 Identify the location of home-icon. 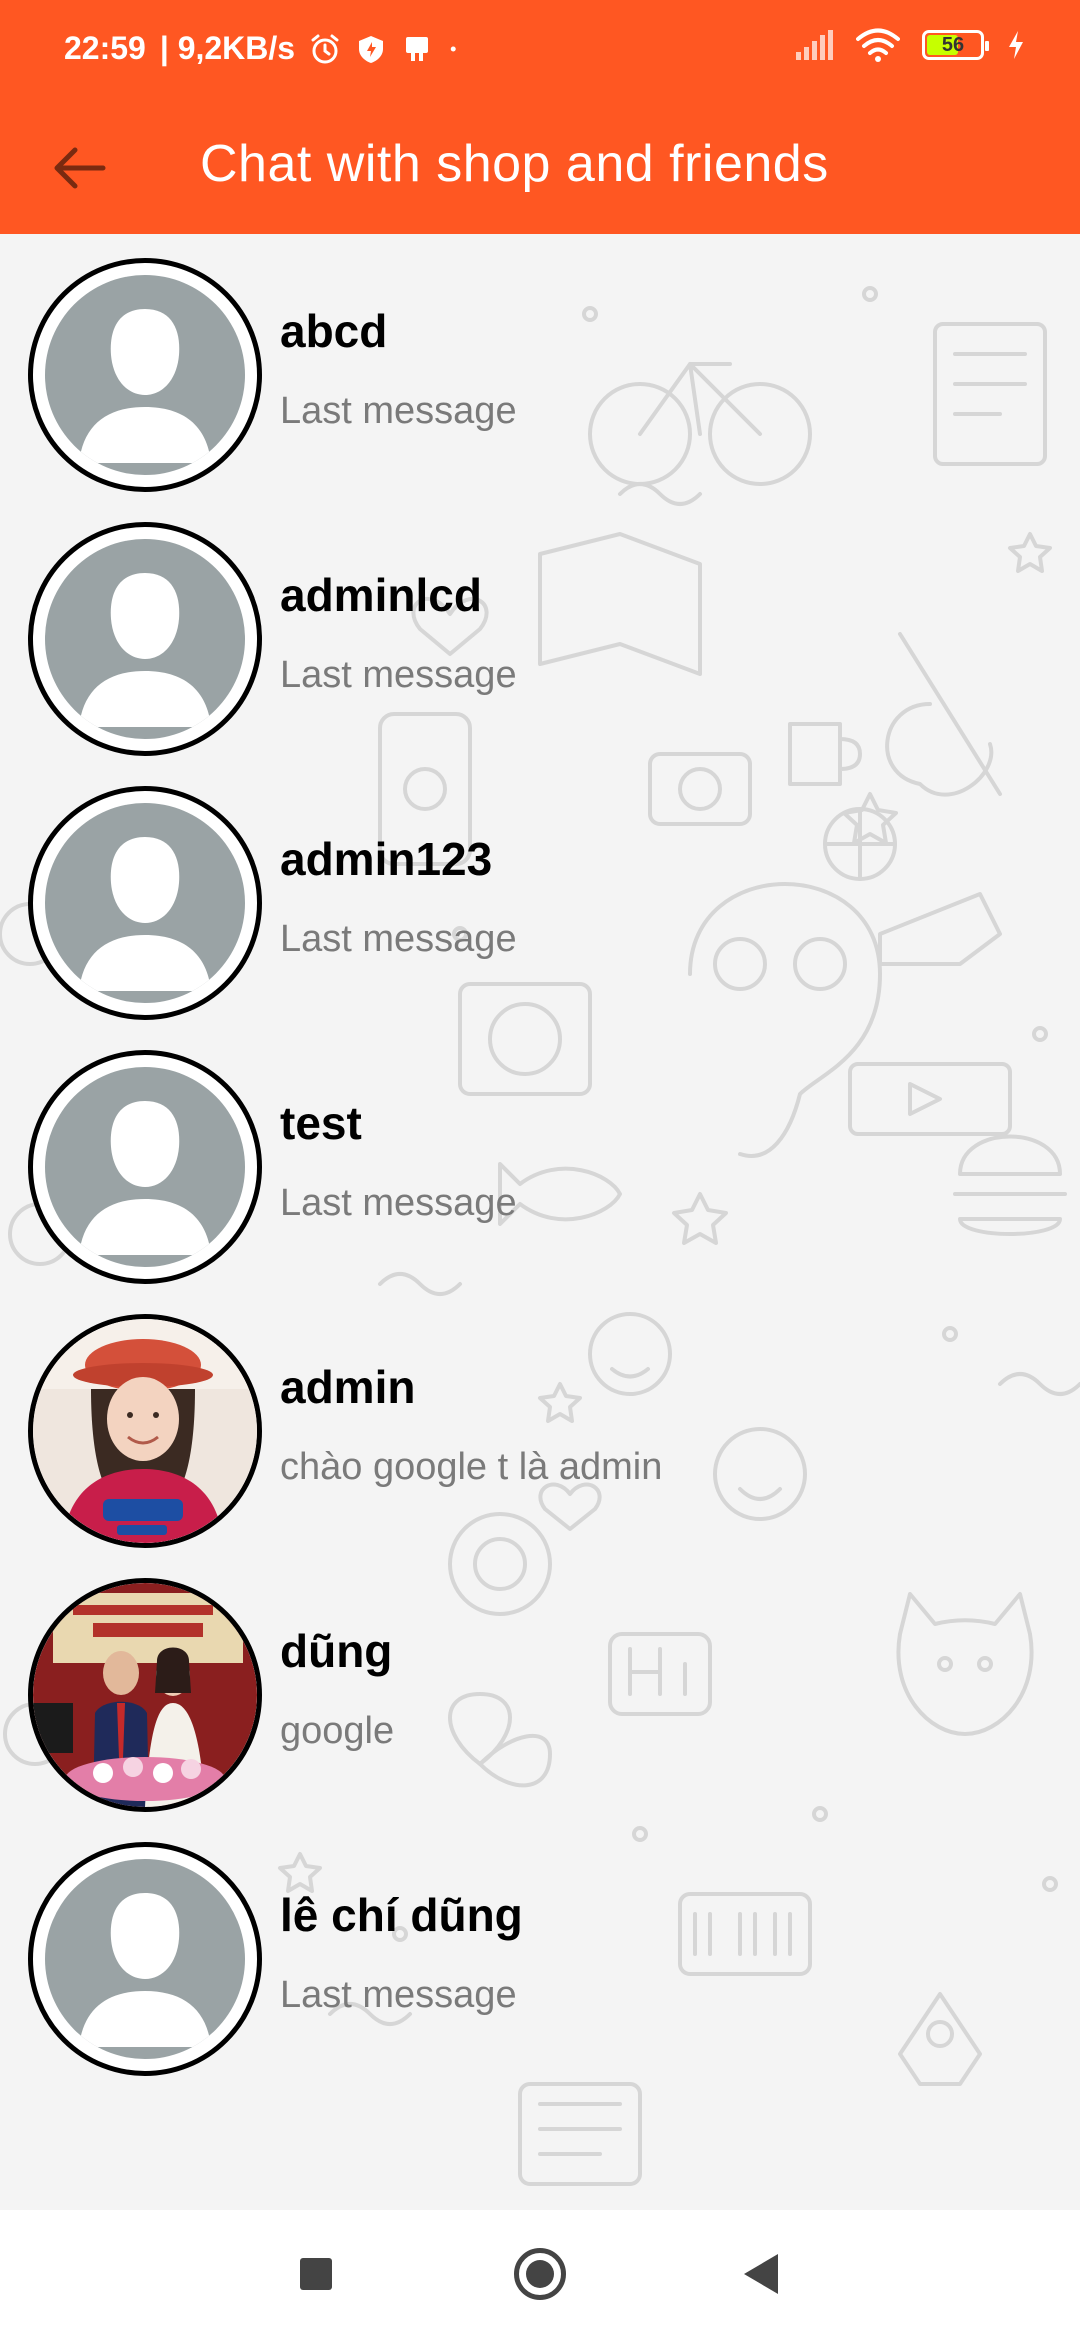
(540, 2274).